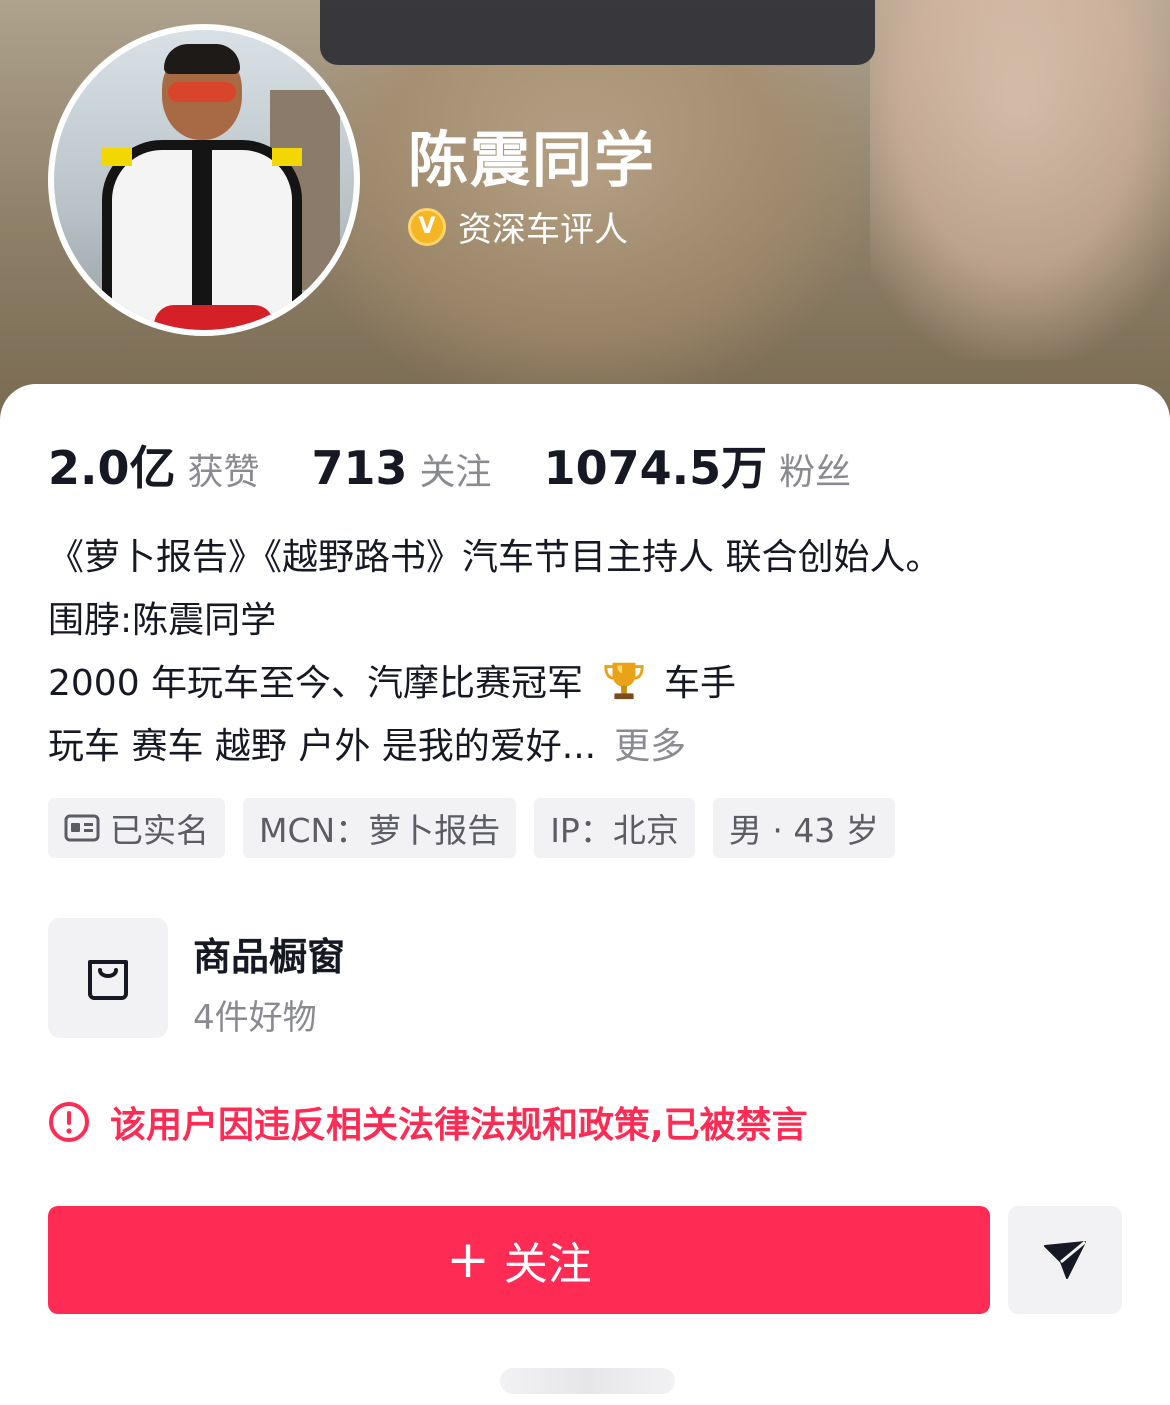 This screenshot has width=1170, height=1405. I want to click on stat-value: 2.0亿, so click(112, 468).